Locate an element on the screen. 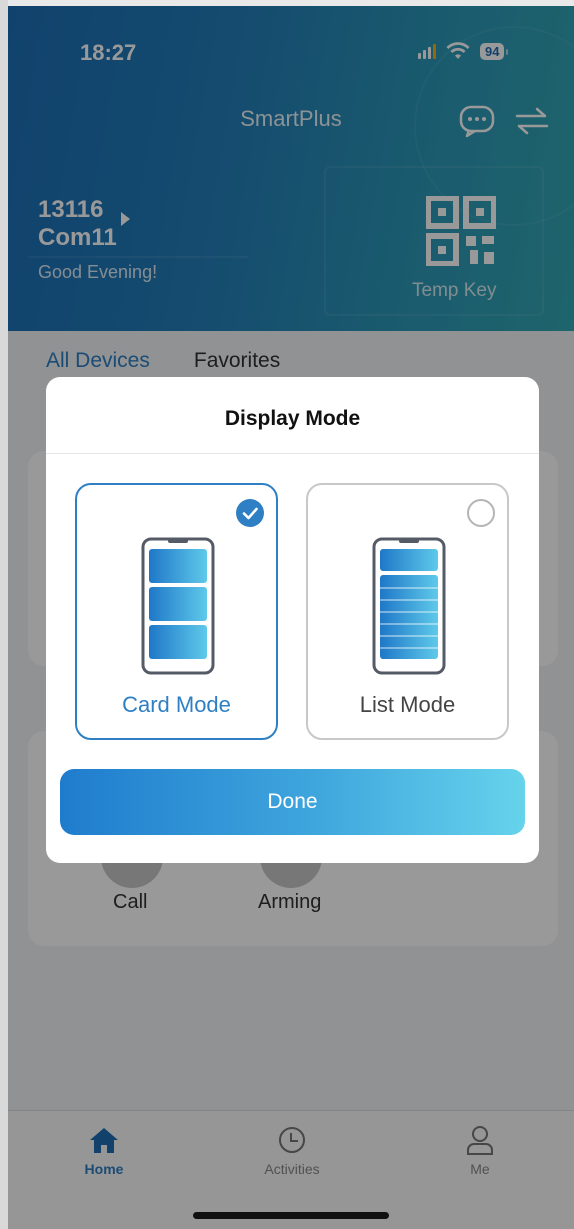  list-mode-phone-icon is located at coordinates (409, 606).